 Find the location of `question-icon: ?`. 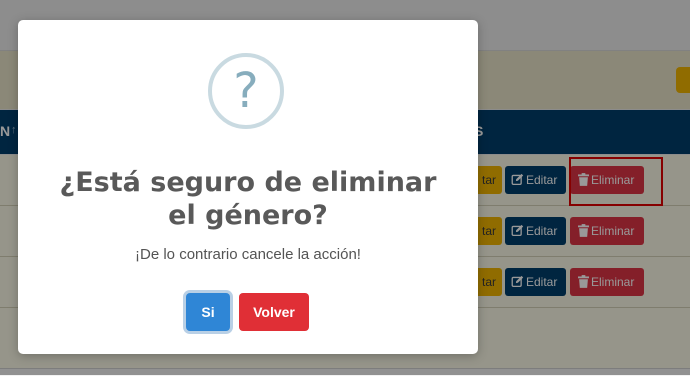

question-icon: ? is located at coordinates (246, 91).